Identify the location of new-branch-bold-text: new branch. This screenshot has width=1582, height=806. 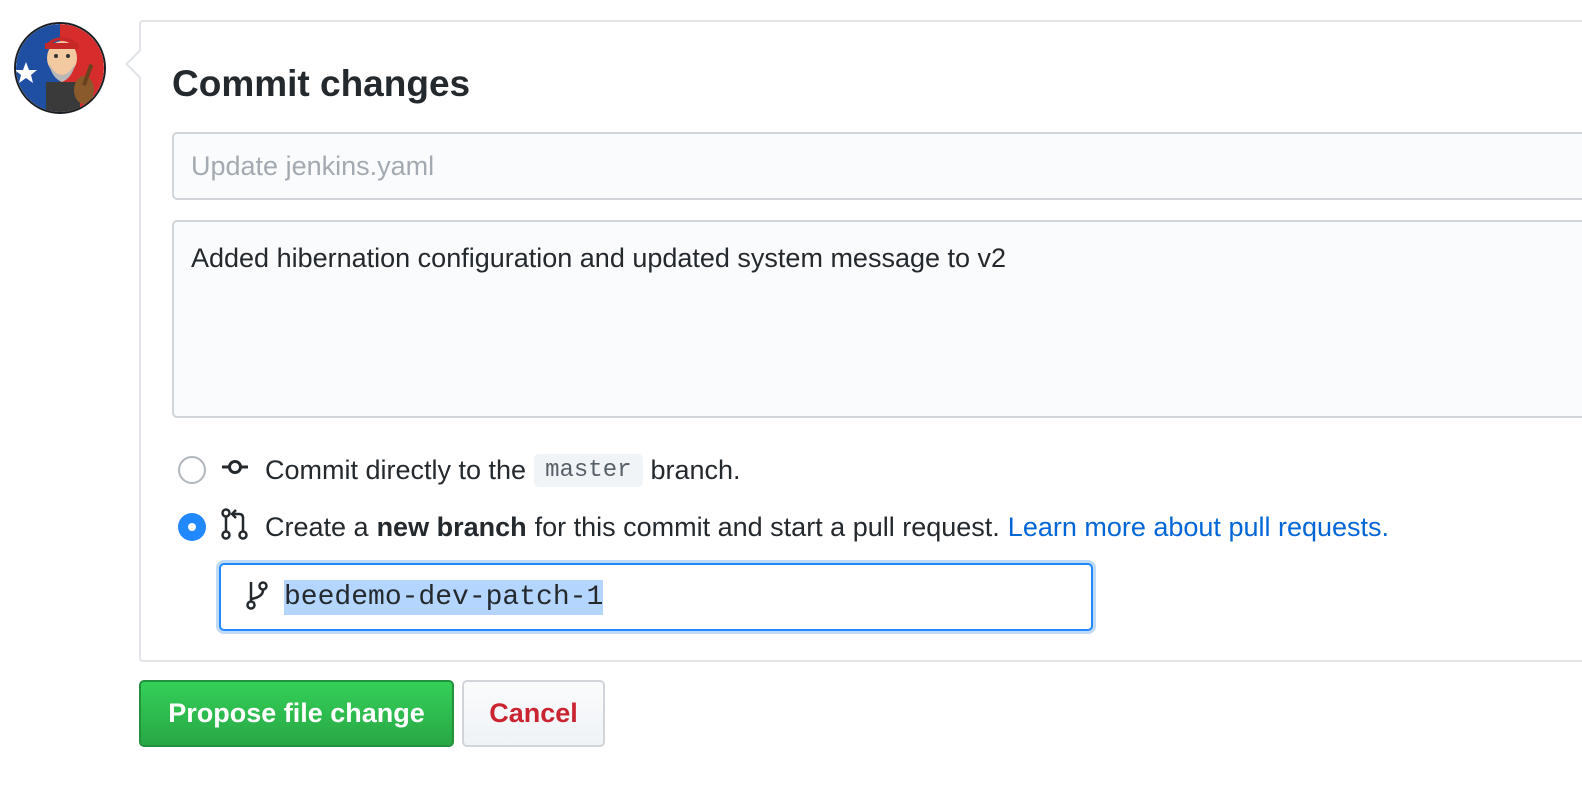
(451, 526).